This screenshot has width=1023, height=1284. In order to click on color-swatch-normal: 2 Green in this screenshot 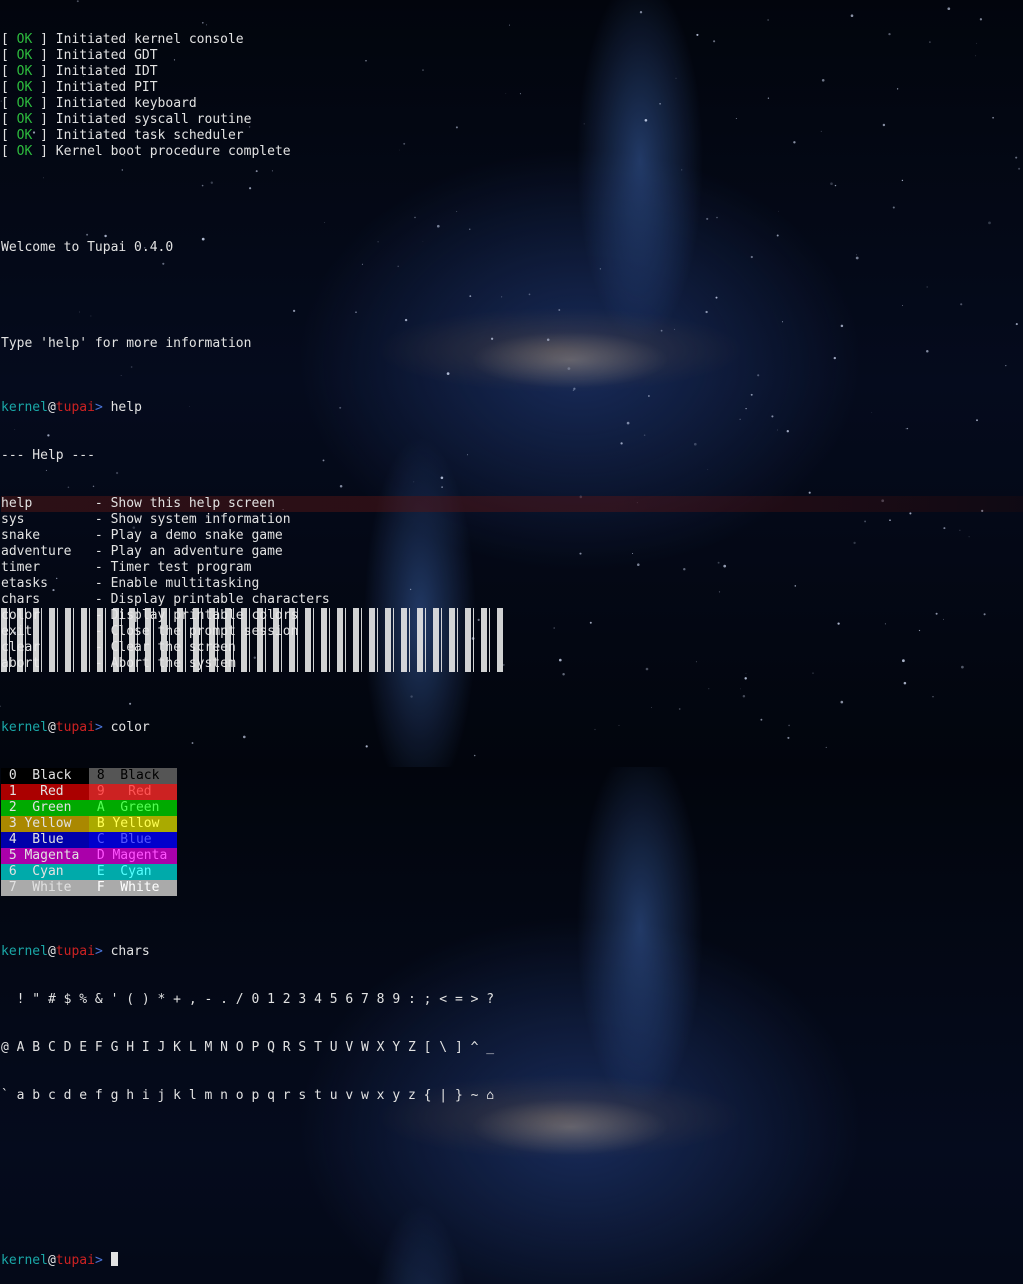, I will do `click(45, 808)`.